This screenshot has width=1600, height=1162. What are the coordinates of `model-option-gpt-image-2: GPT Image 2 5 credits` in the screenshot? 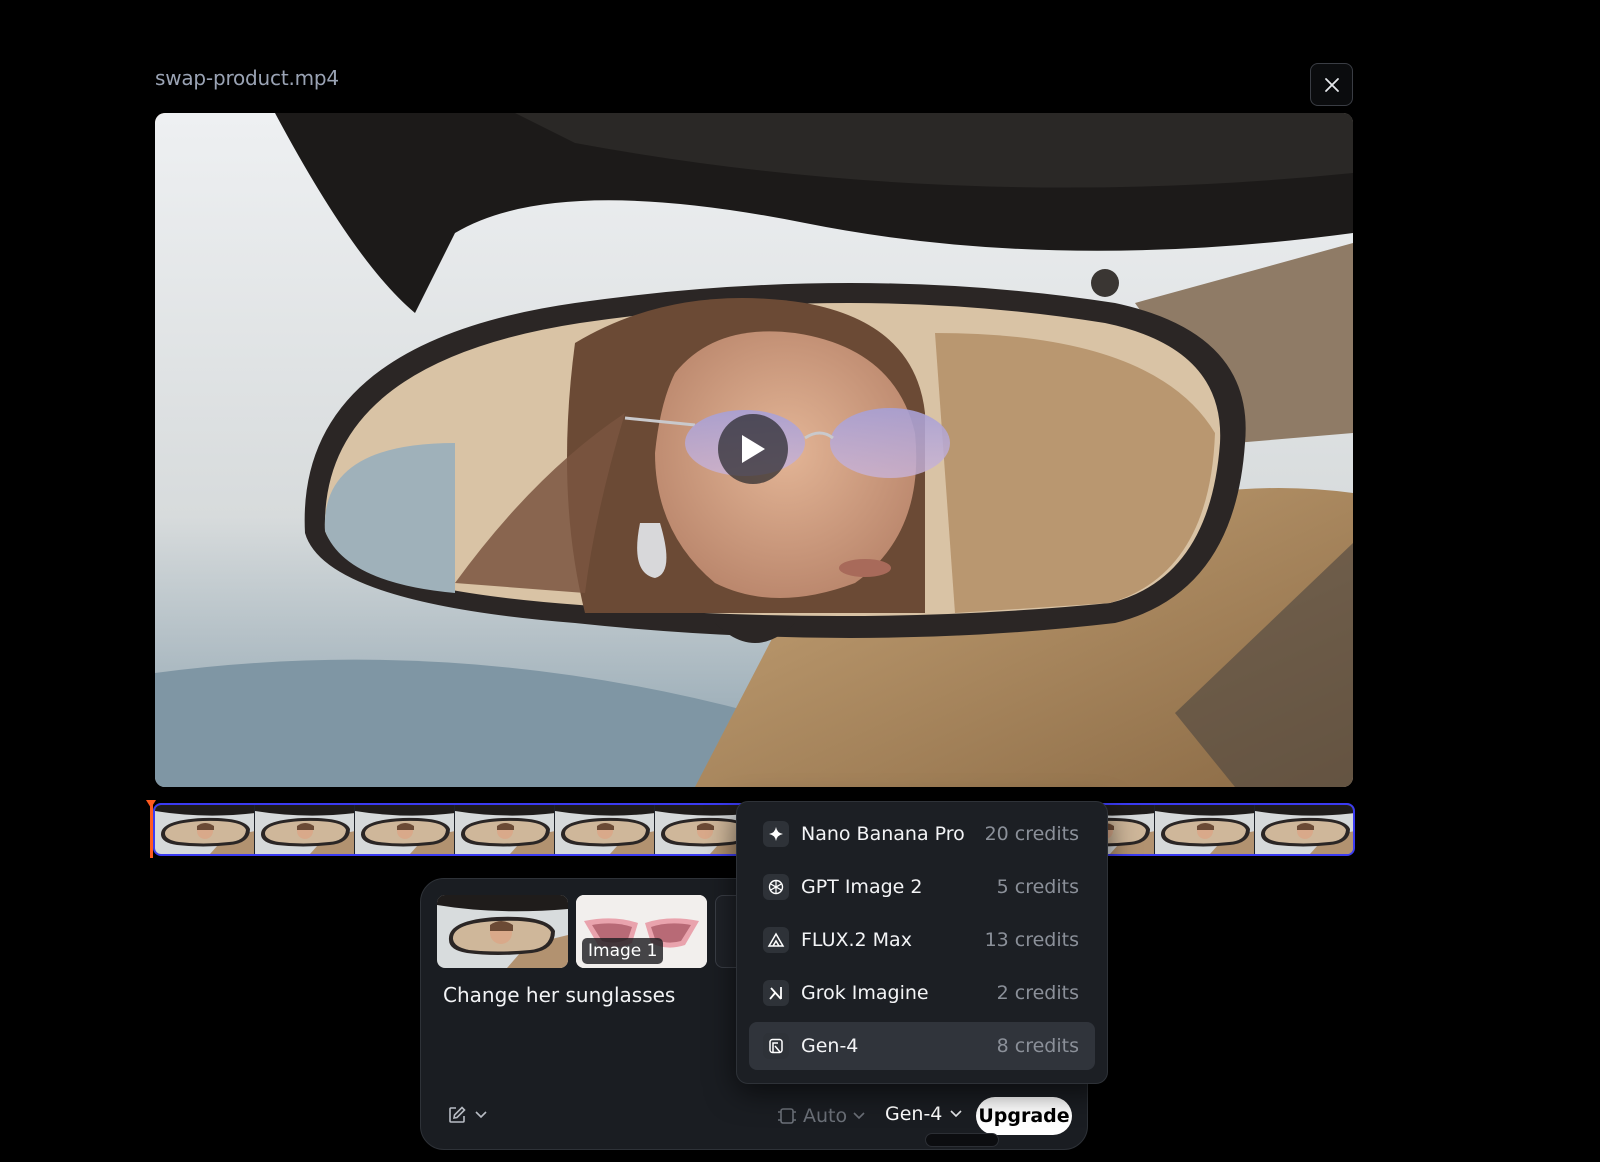 It's located at (922, 887).